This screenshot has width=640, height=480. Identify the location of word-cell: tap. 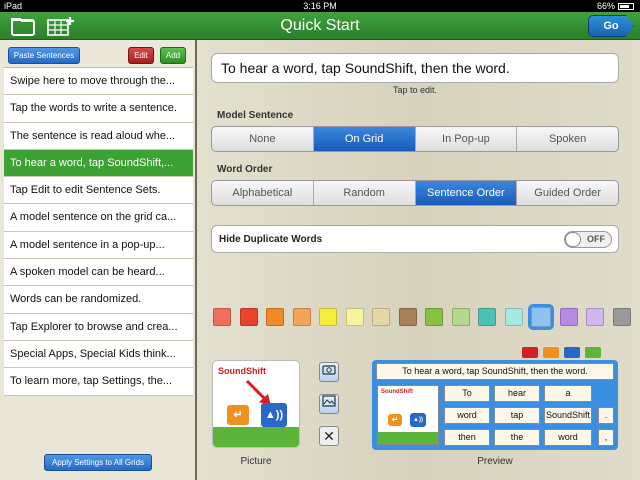
(517, 415).